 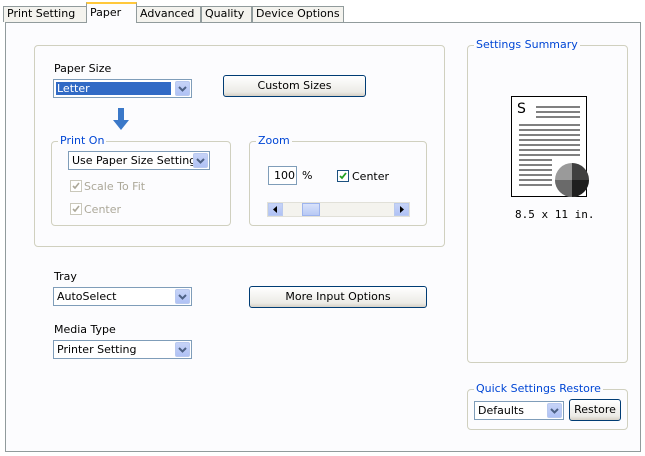 I want to click on zoom-legend: Zoom, so click(x=274, y=141).